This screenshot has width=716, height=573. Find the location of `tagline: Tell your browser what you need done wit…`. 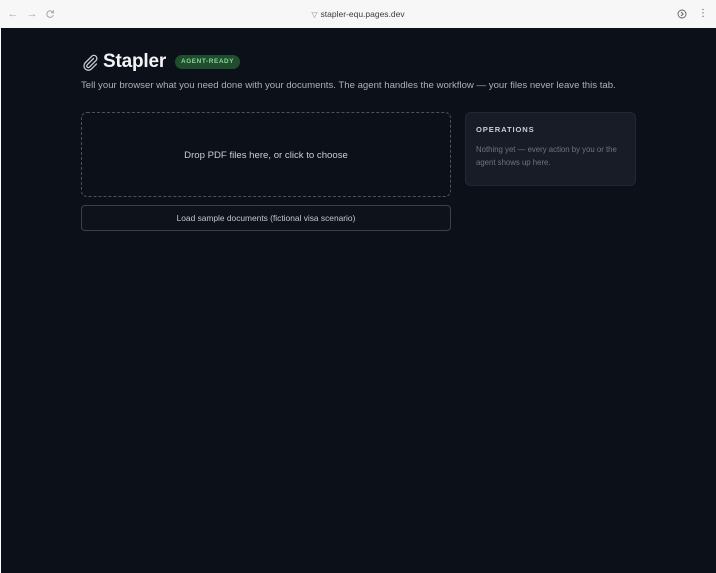

tagline: Tell your browser what you need done wit… is located at coordinates (348, 85).